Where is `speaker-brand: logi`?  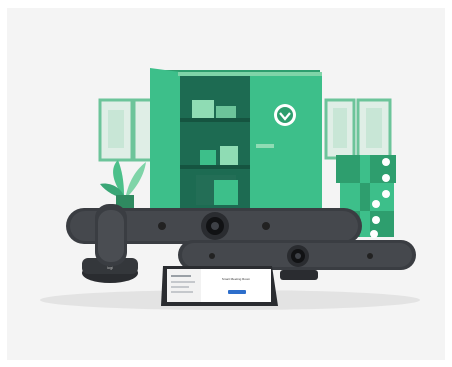
speaker-brand: logi is located at coordinates (110, 267).